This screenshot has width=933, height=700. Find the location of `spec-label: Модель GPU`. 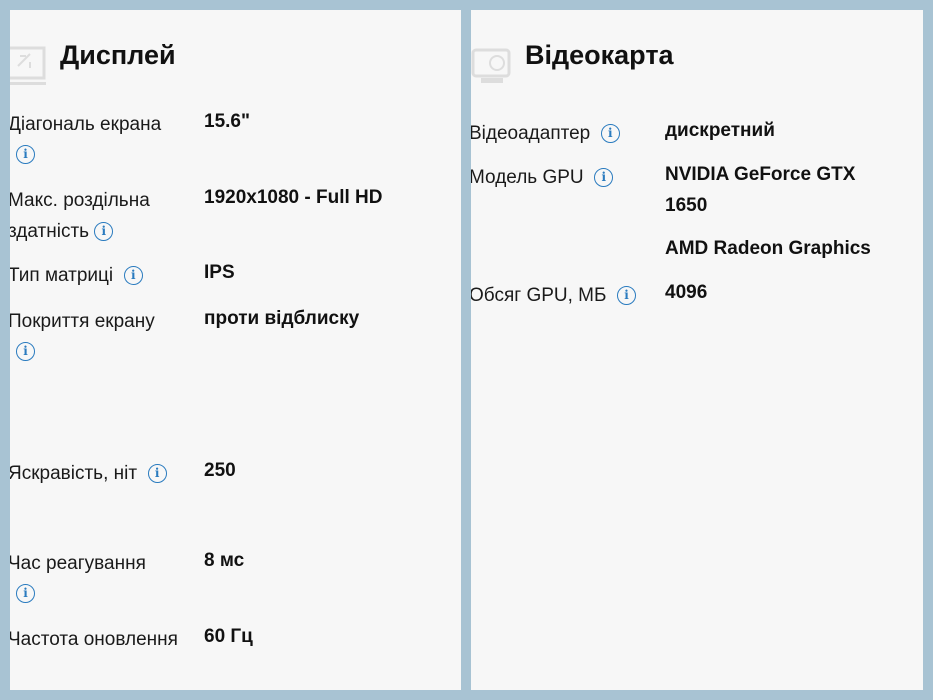

spec-label: Модель GPU is located at coordinates (527, 177).